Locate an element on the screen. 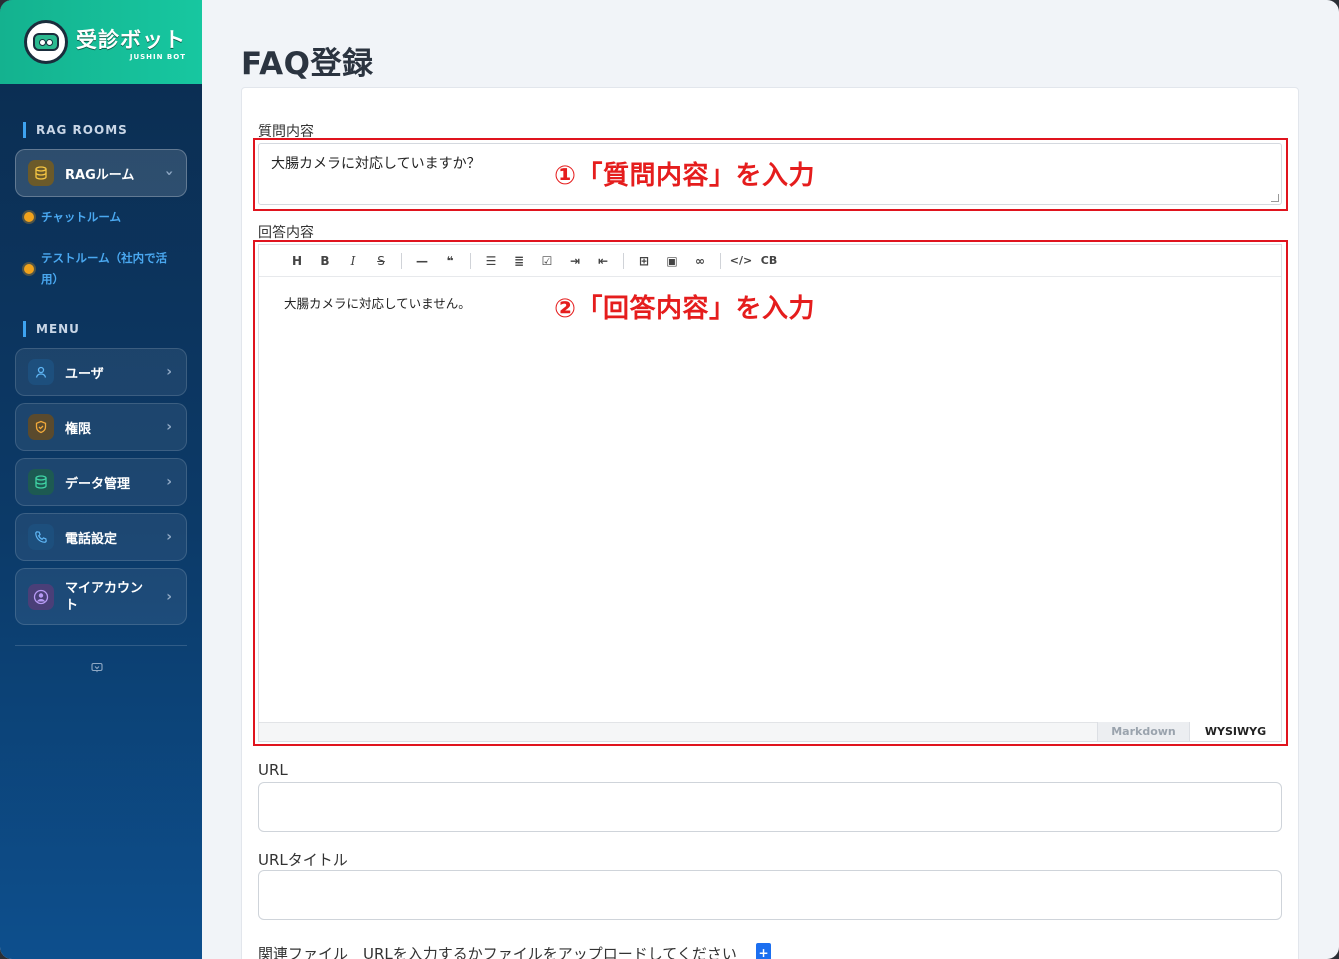 This screenshot has height=959, width=1339. sidebar-item-label: ユーザ is located at coordinates (84, 374).